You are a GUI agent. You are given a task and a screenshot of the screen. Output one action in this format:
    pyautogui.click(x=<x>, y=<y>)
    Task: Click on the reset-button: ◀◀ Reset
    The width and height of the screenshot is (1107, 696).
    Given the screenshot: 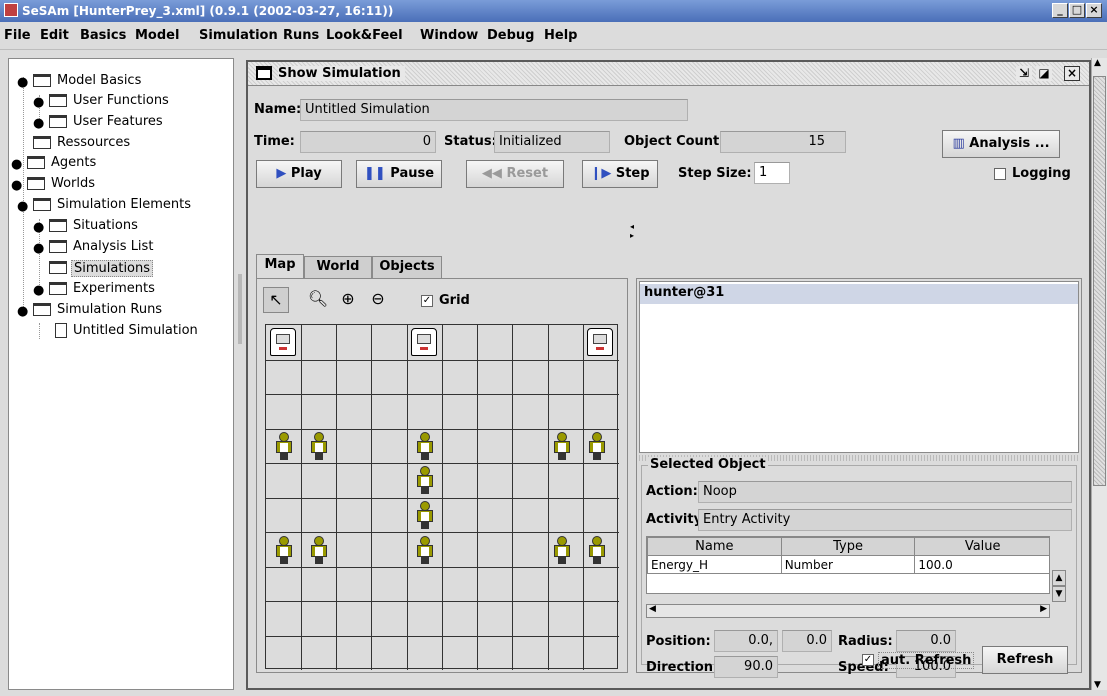 What is the action you would take?
    pyautogui.click(x=515, y=174)
    